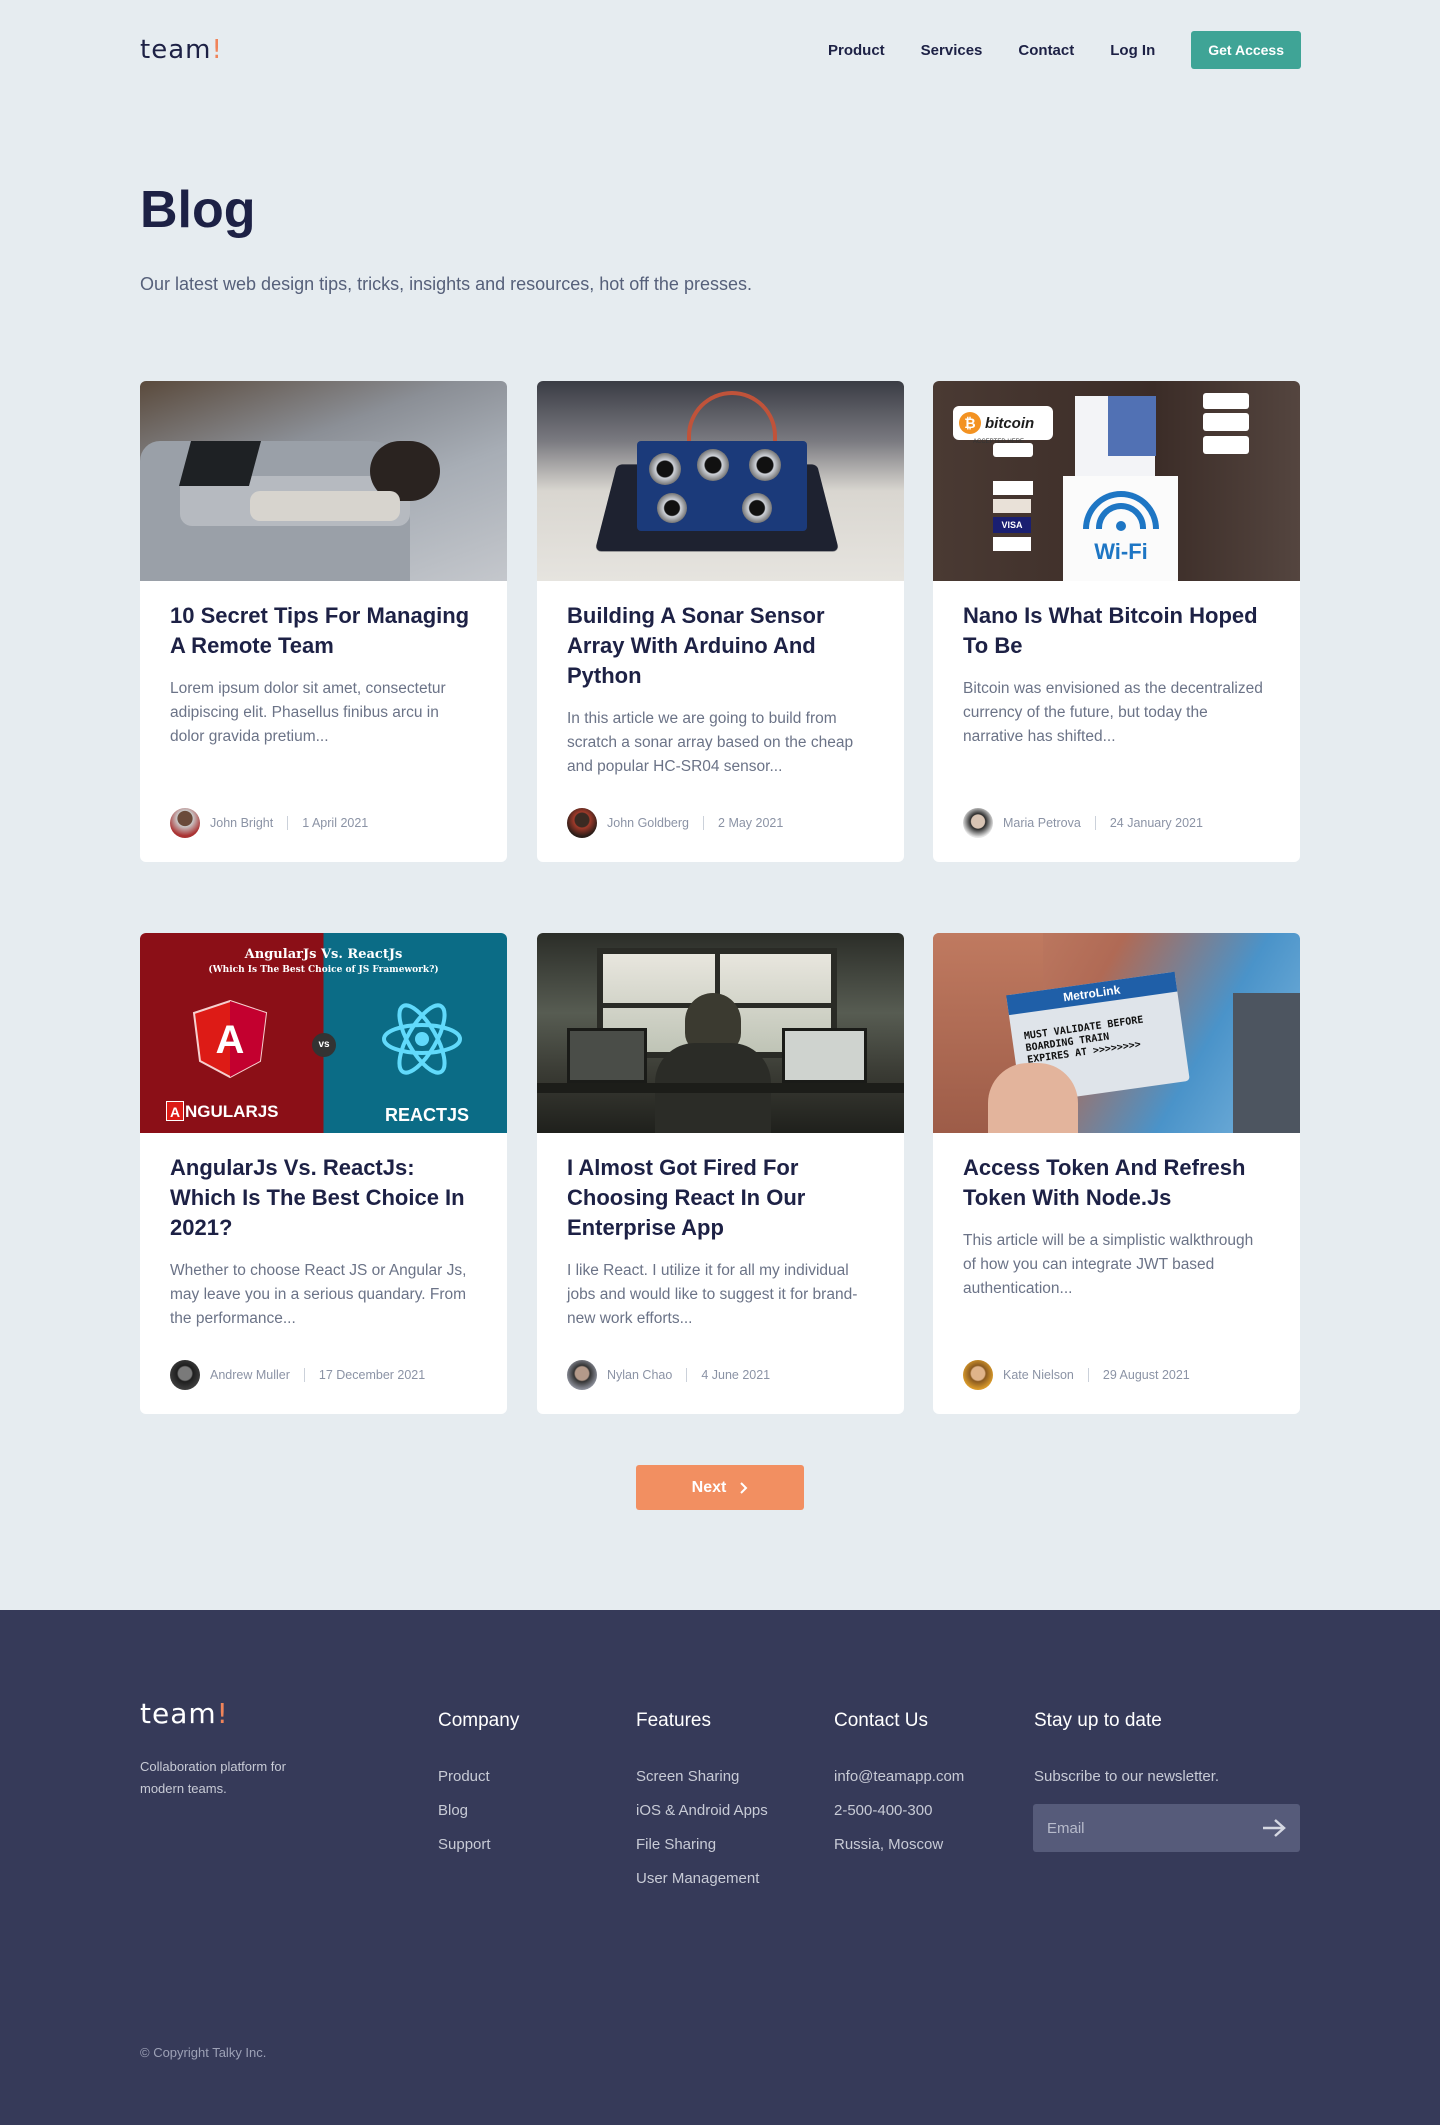 The image size is (1440, 2125). What do you see at coordinates (1146, 1375) in the screenshot?
I see `post-date: 29 August 2021` at bounding box center [1146, 1375].